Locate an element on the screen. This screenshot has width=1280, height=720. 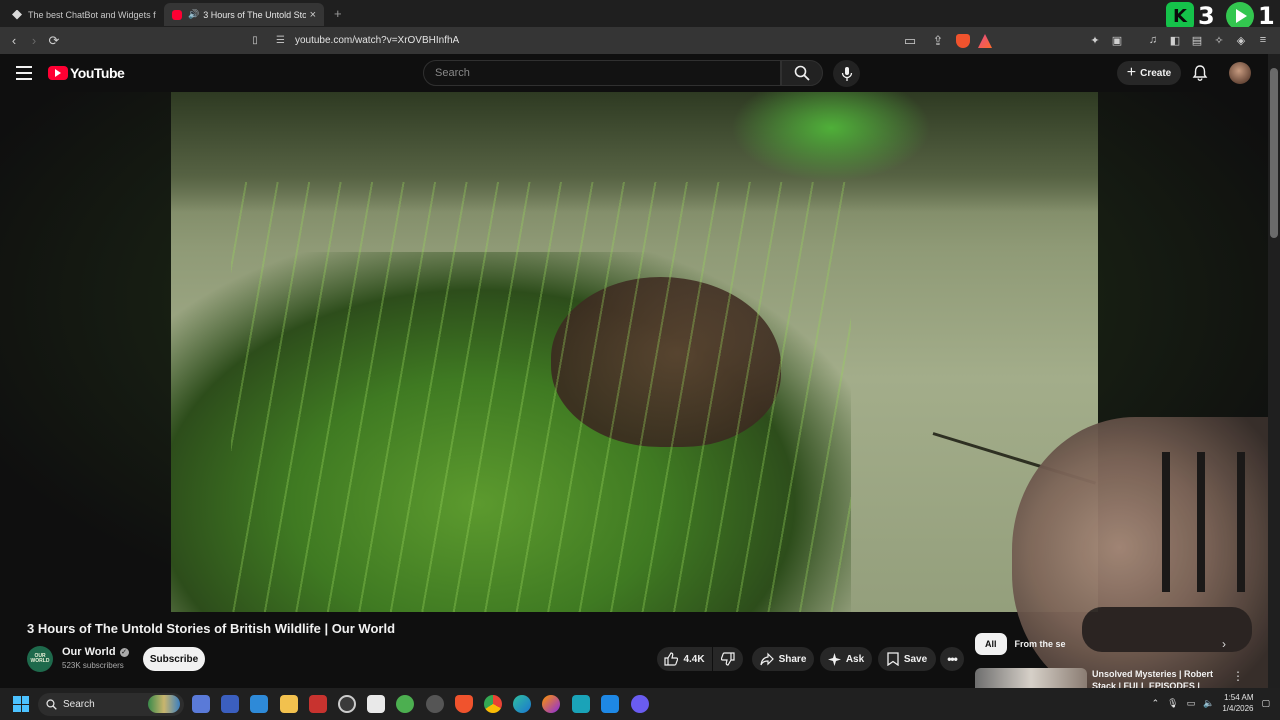
video-frame-leaves is located at coordinates (831, 137).